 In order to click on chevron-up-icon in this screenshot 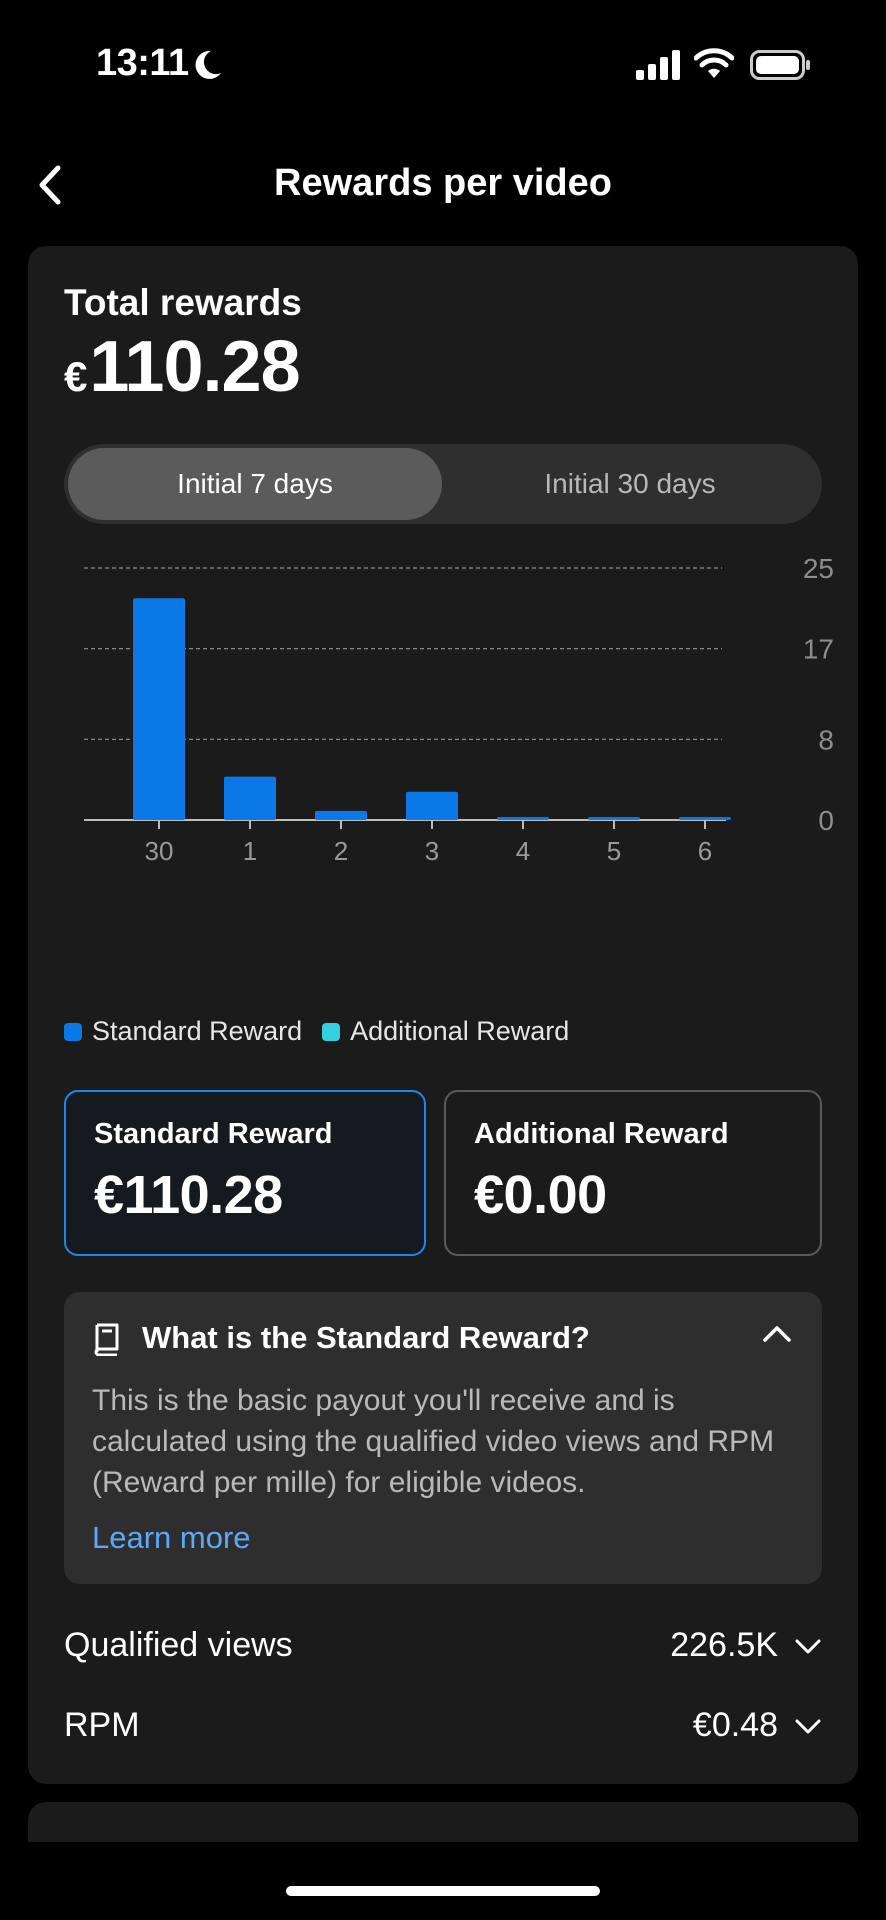, I will do `click(777, 1334)`.